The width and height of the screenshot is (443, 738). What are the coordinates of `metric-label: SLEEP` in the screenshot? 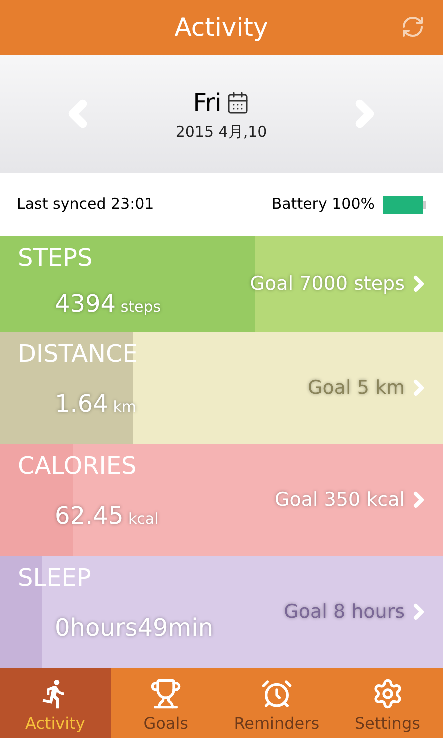 It's located at (55, 578).